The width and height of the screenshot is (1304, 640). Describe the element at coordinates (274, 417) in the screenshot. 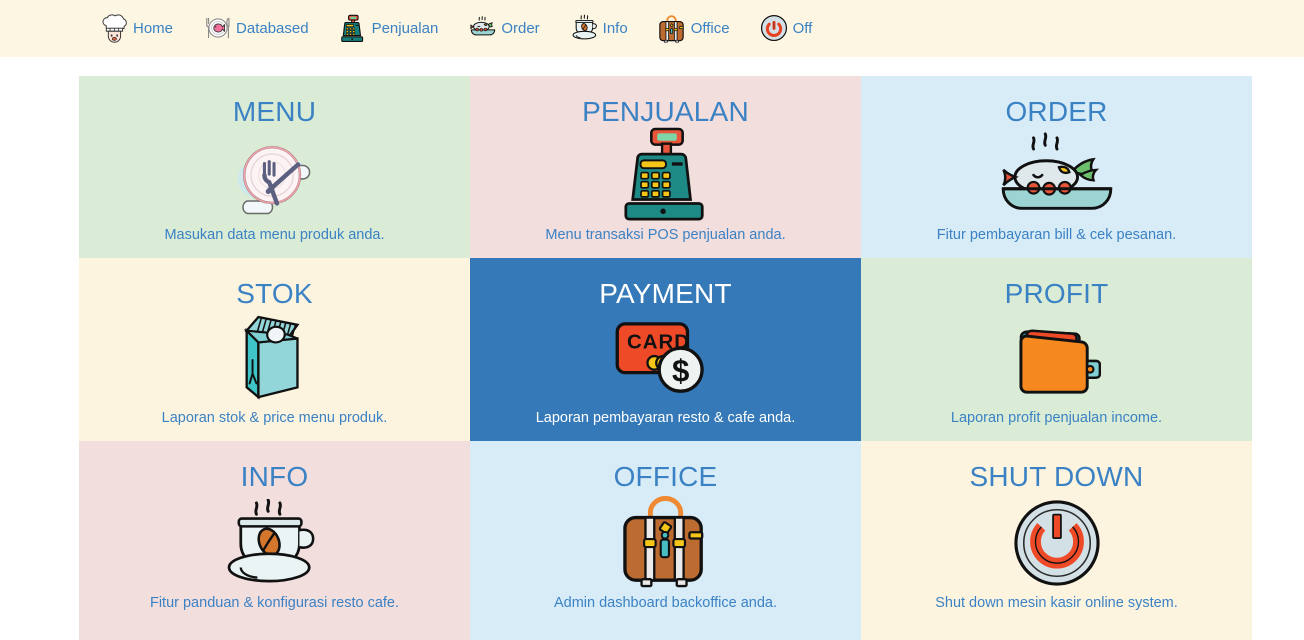

I see `tile-description: Laporan stok & price menu produk.` at that location.